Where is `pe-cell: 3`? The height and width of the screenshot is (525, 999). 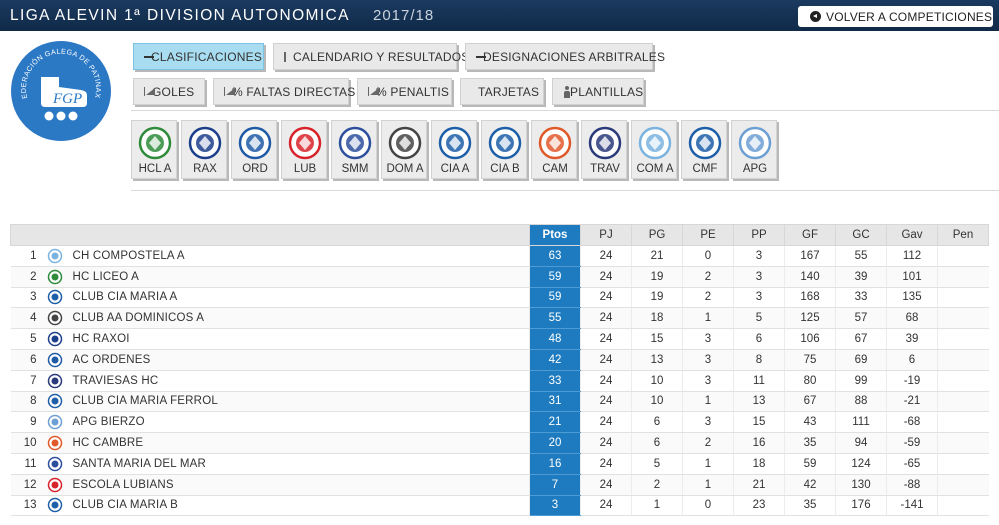
pe-cell: 3 is located at coordinates (708, 381).